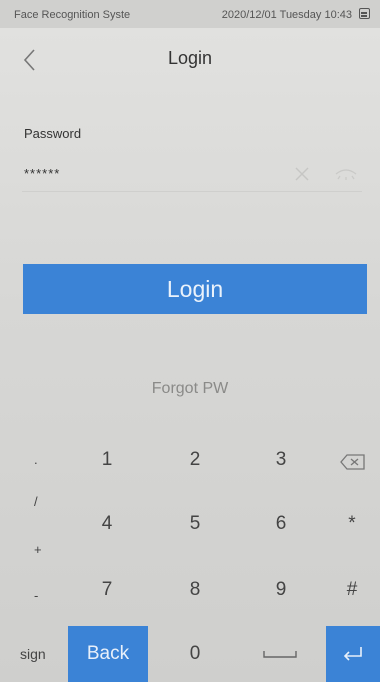  Describe the element at coordinates (36, 595) in the screenshot. I see `key-minus: -` at that location.